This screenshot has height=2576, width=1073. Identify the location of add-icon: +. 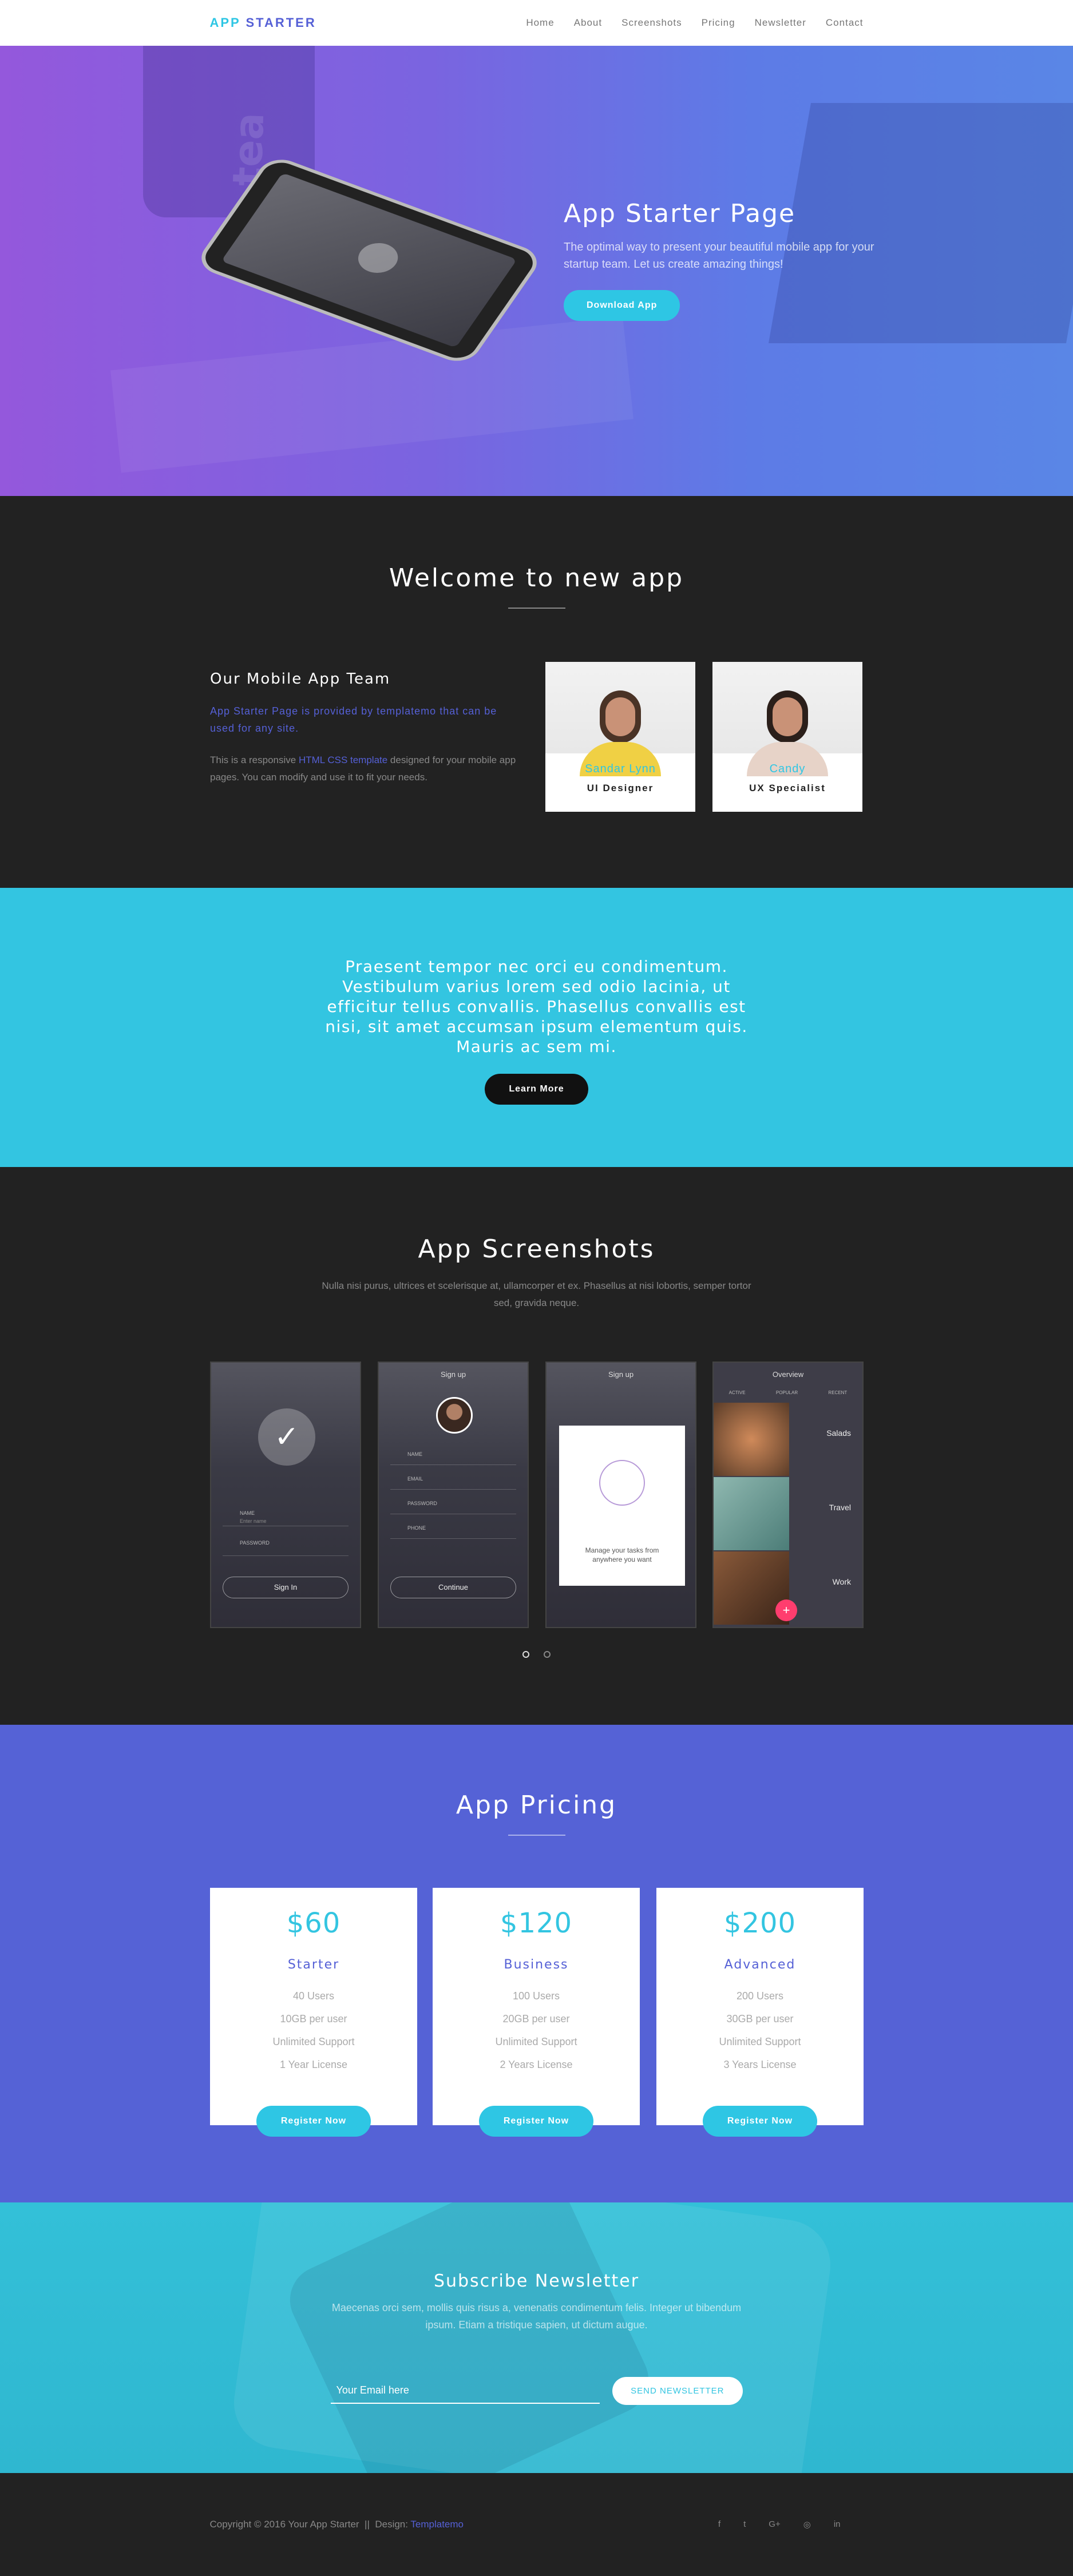
(786, 1610).